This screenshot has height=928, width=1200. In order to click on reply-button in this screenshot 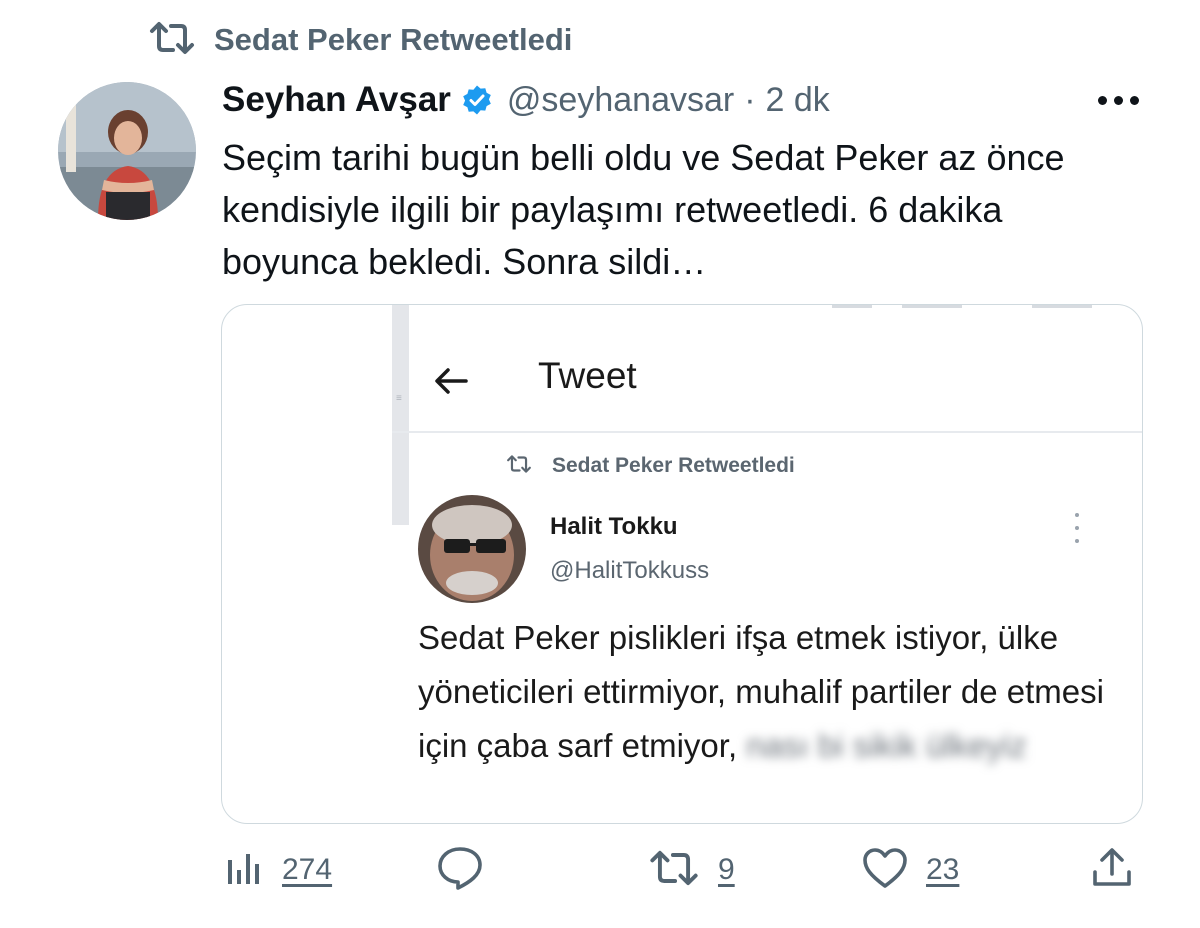, I will do `click(469, 870)`.